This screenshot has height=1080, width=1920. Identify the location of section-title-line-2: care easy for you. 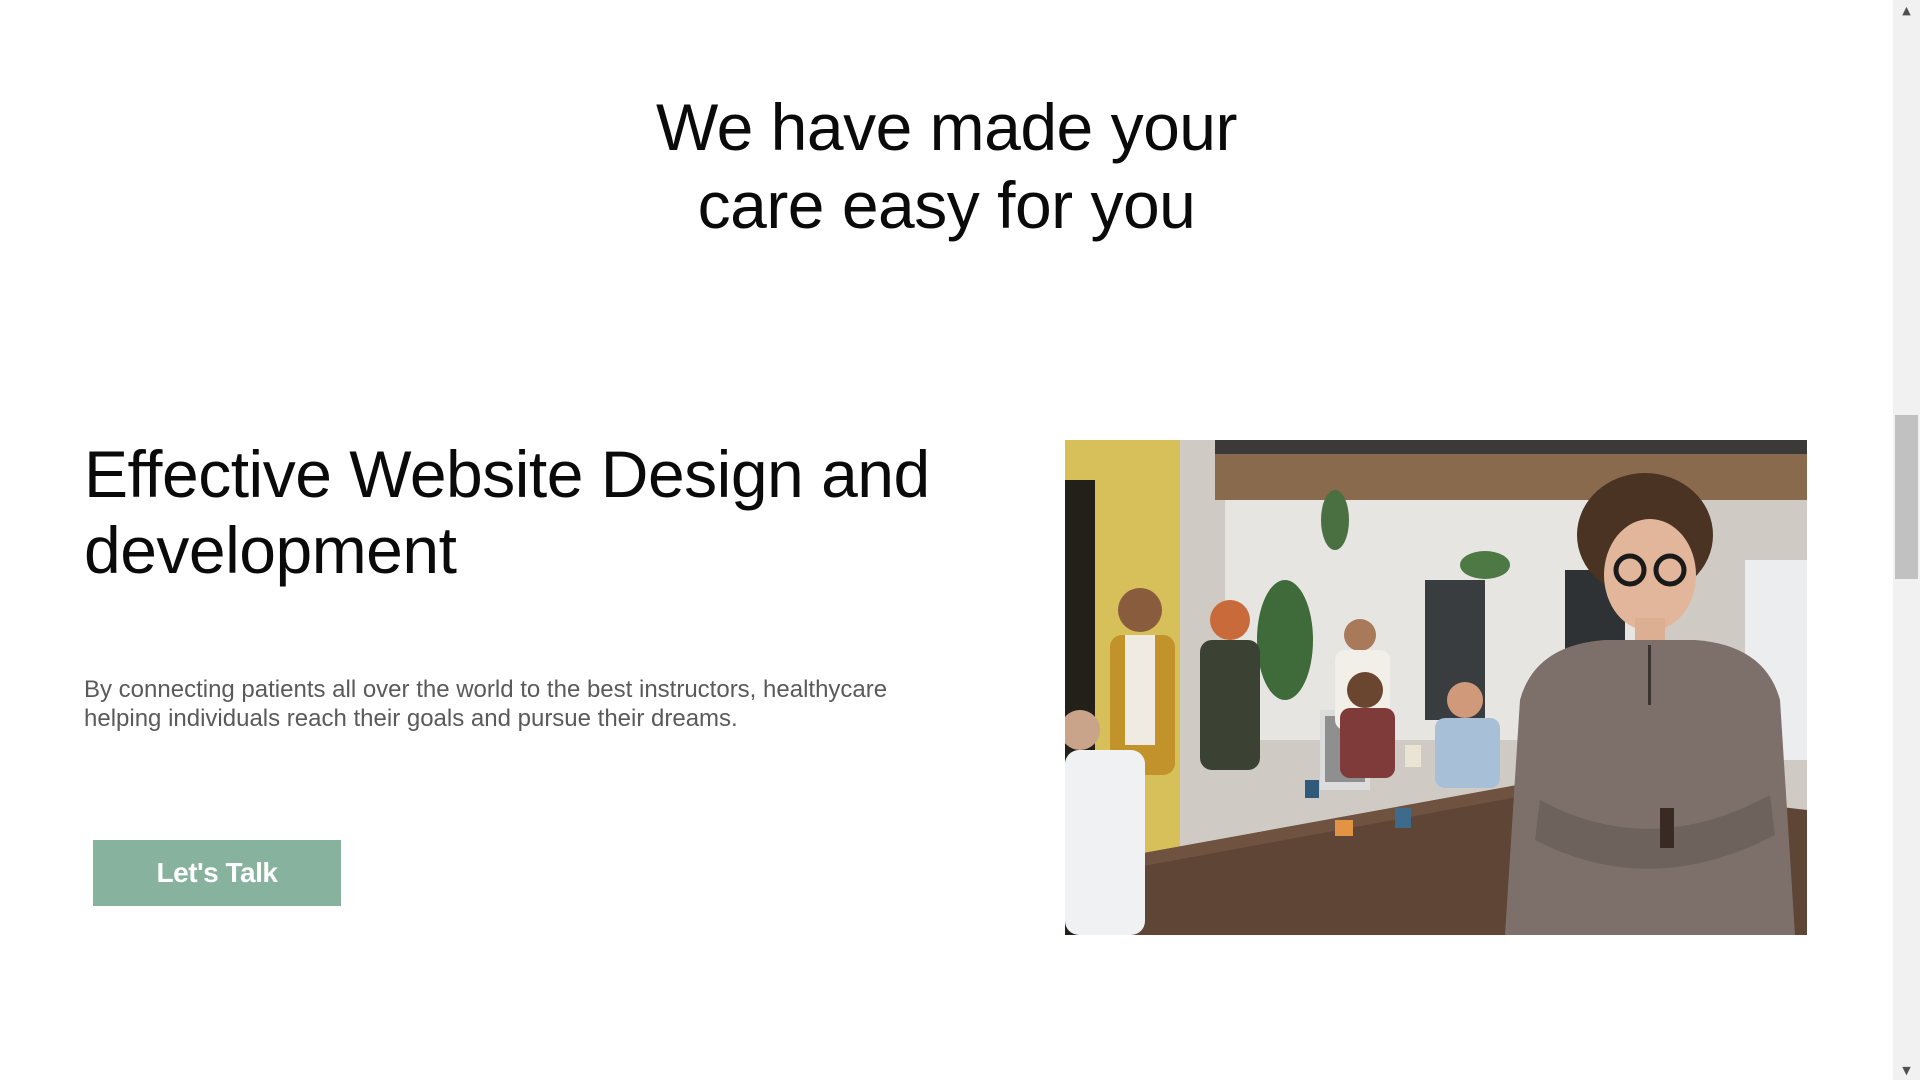
(946, 205).